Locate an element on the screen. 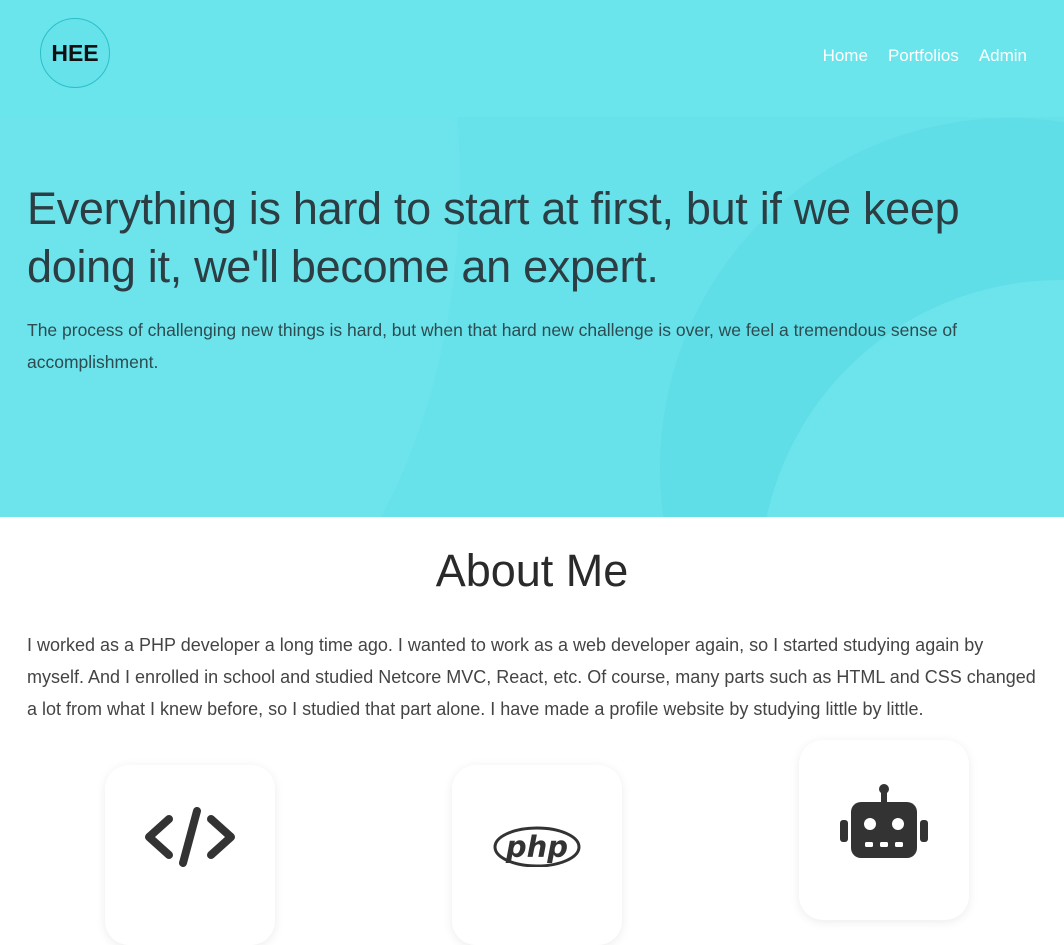  nav-link-home: Home is located at coordinates (845, 56).